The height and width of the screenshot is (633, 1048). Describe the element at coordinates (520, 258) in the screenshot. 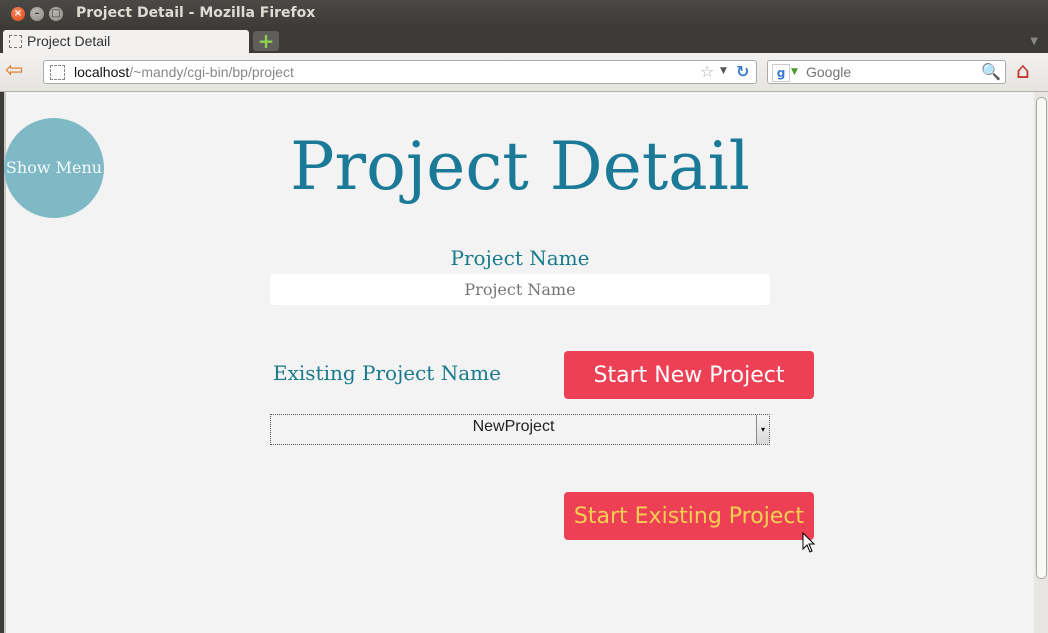

I see `project-name-label: Project Name` at that location.